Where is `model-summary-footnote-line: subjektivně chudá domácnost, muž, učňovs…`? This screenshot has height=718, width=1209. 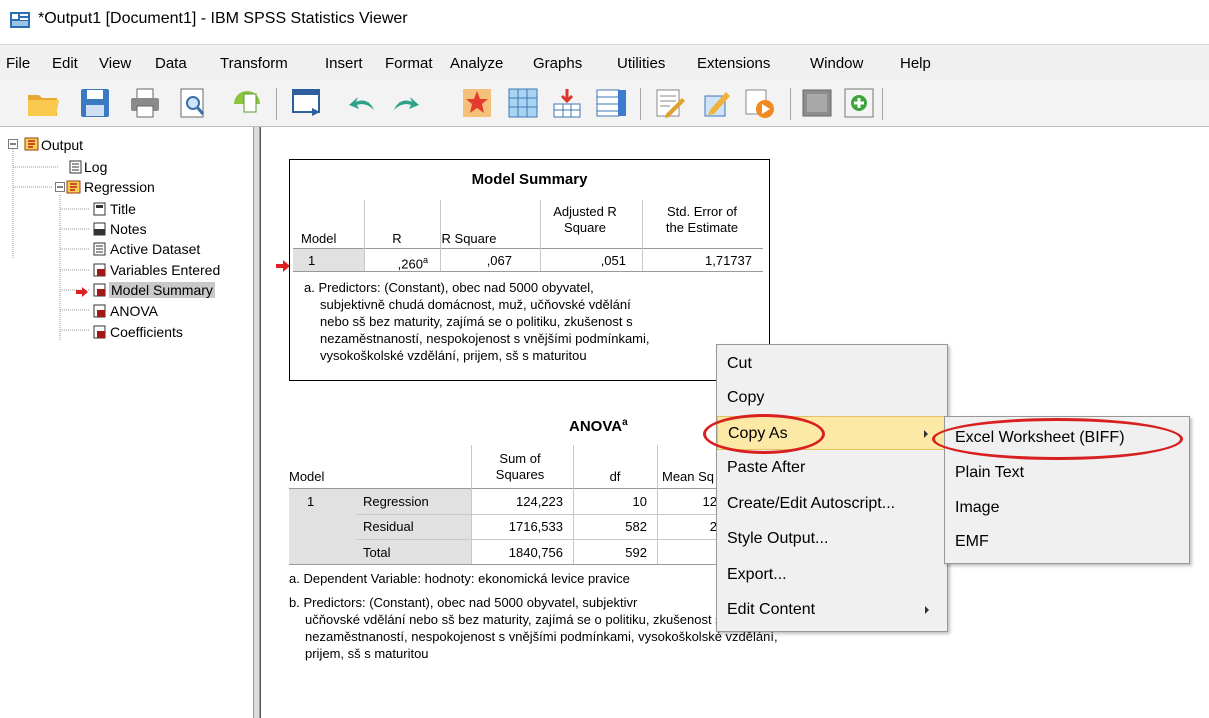
model-summary-footnote-line: subjektivně chudá domácnost, muž, učňovs… is located at coordinates (475, 304).